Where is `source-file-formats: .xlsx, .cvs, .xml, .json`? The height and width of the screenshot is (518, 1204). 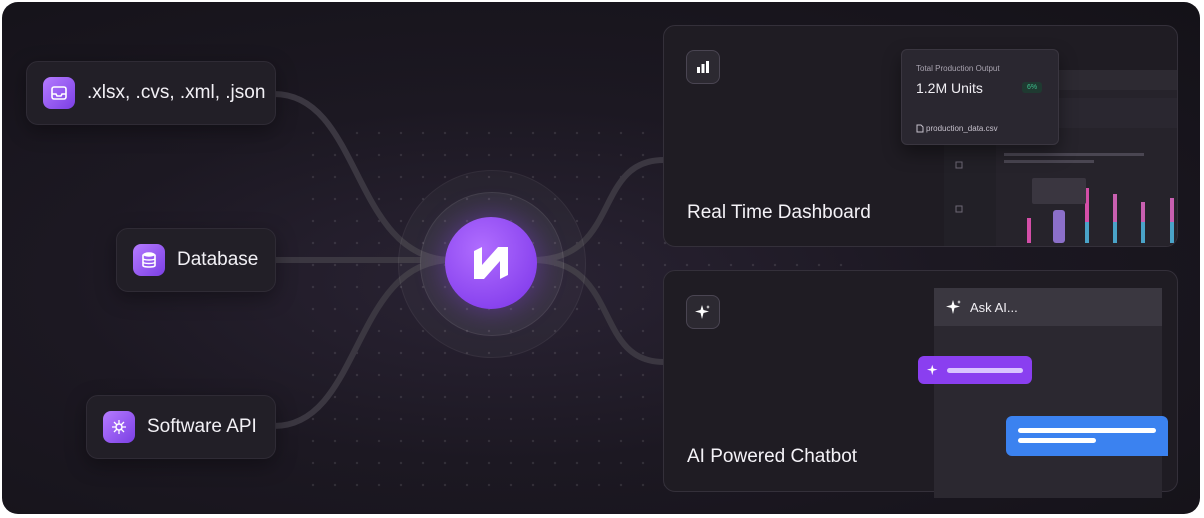
source-file-formats: .xlsx, .cvs, .xml, .json is located at coordinates (151, 93).